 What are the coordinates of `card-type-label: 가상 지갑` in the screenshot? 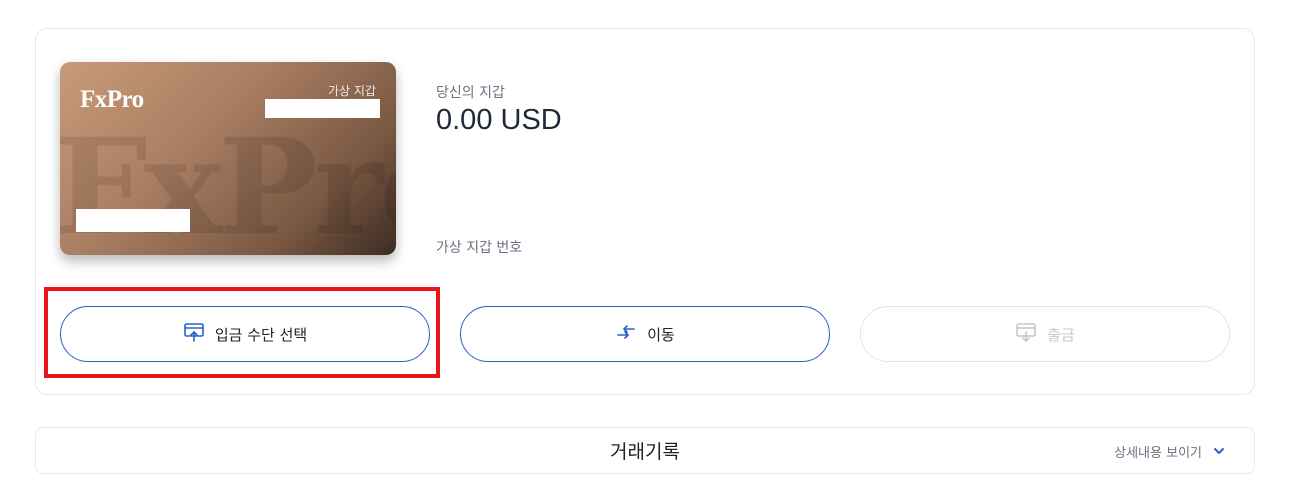 It's located at (352, 91).